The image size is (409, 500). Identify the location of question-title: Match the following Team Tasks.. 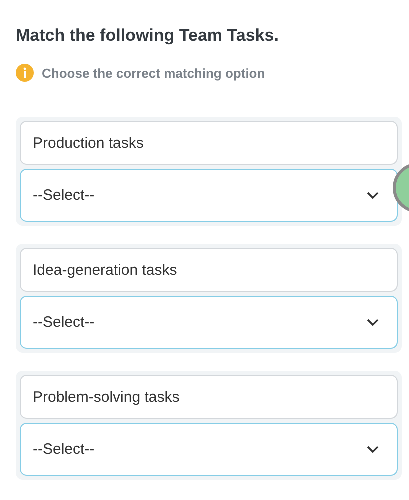
(148, 36).